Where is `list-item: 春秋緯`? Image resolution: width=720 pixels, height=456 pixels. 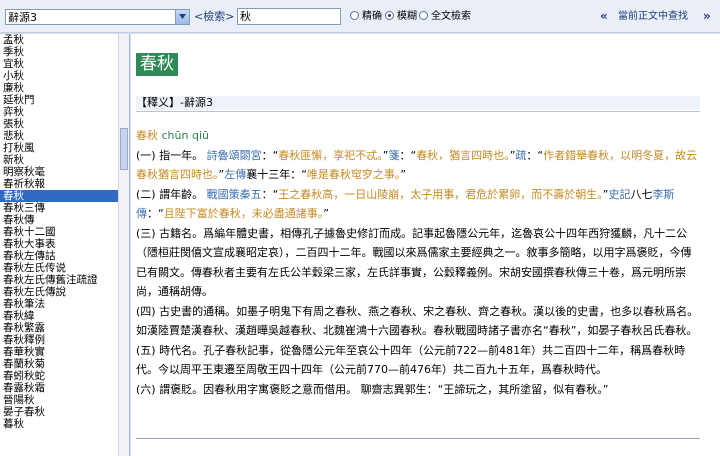
list-item: 春秋緯 is located at coordinates (59, 316).